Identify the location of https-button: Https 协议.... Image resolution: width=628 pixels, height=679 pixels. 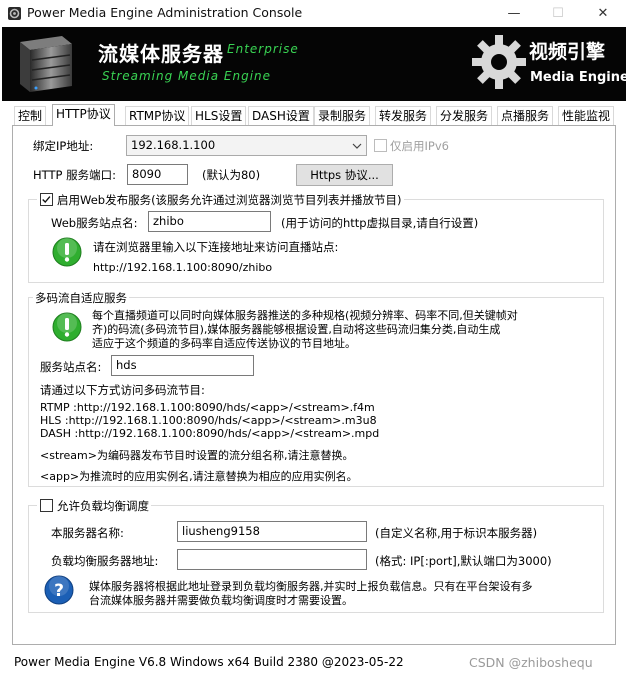
(344, 175).